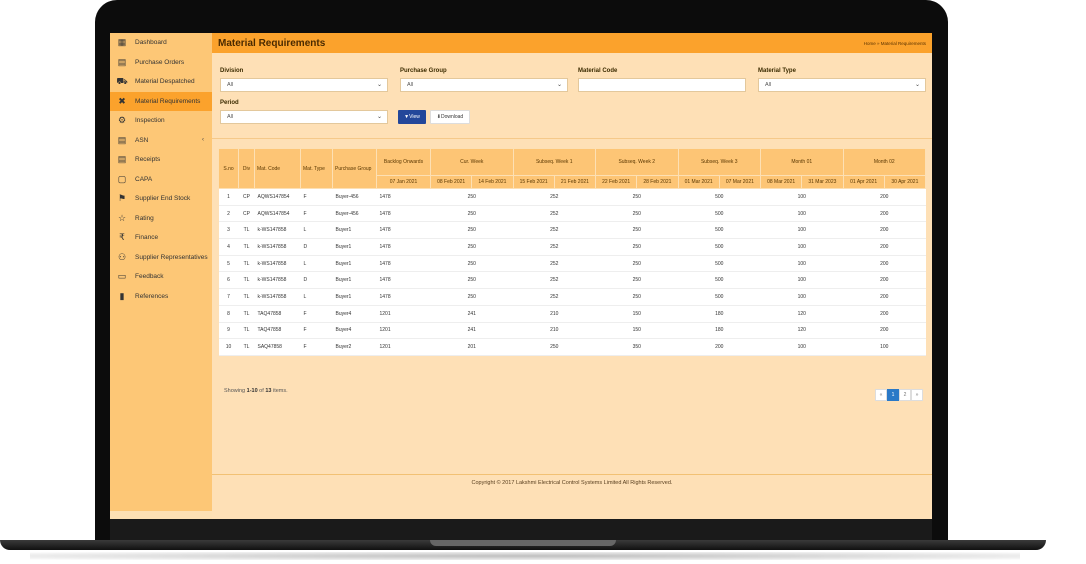 Image resolution: width=1086 pixels, height=564 pixels. Describe the element at coordinates (142, 140) in the screenshot. I see `sidebar-item-label: ASN` at that location.